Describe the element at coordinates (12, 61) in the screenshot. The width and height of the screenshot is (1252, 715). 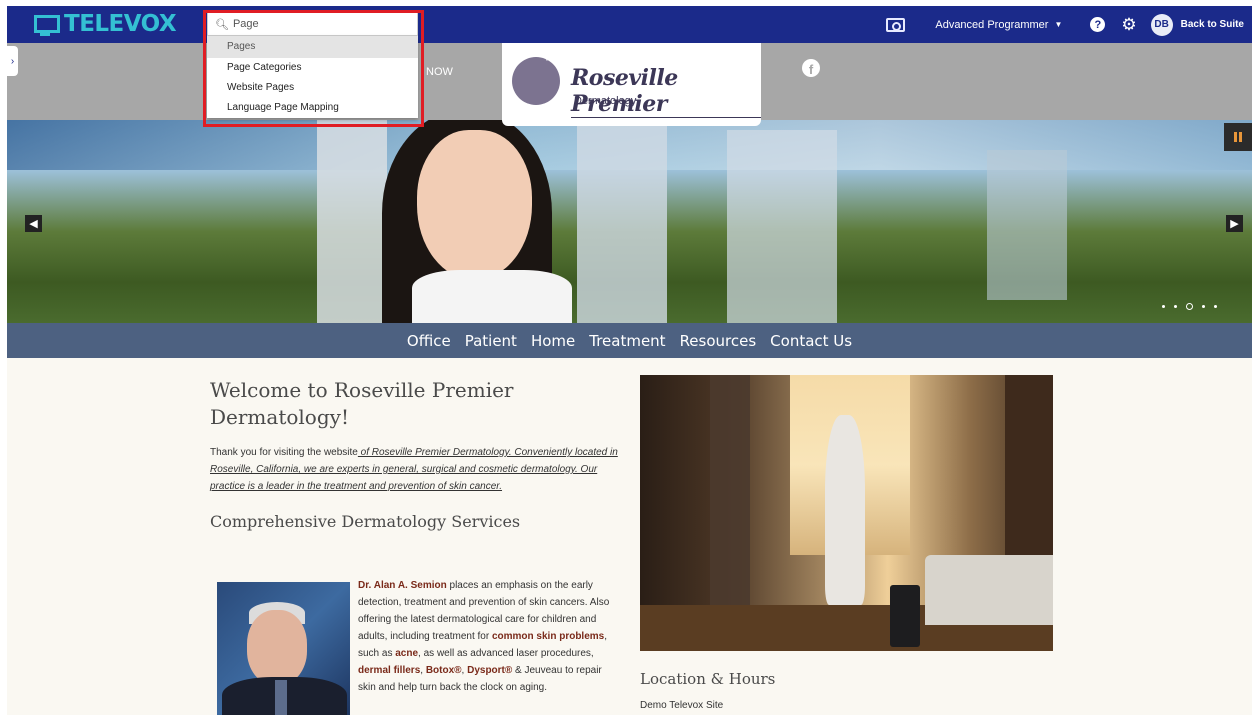
I see `chevron-right-icon: ›` at that location.